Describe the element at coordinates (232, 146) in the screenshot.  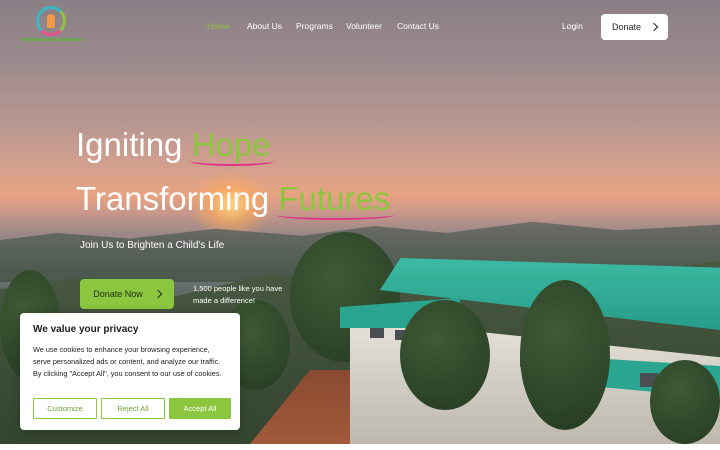
I see `headline-green-text: Hope` at that location.